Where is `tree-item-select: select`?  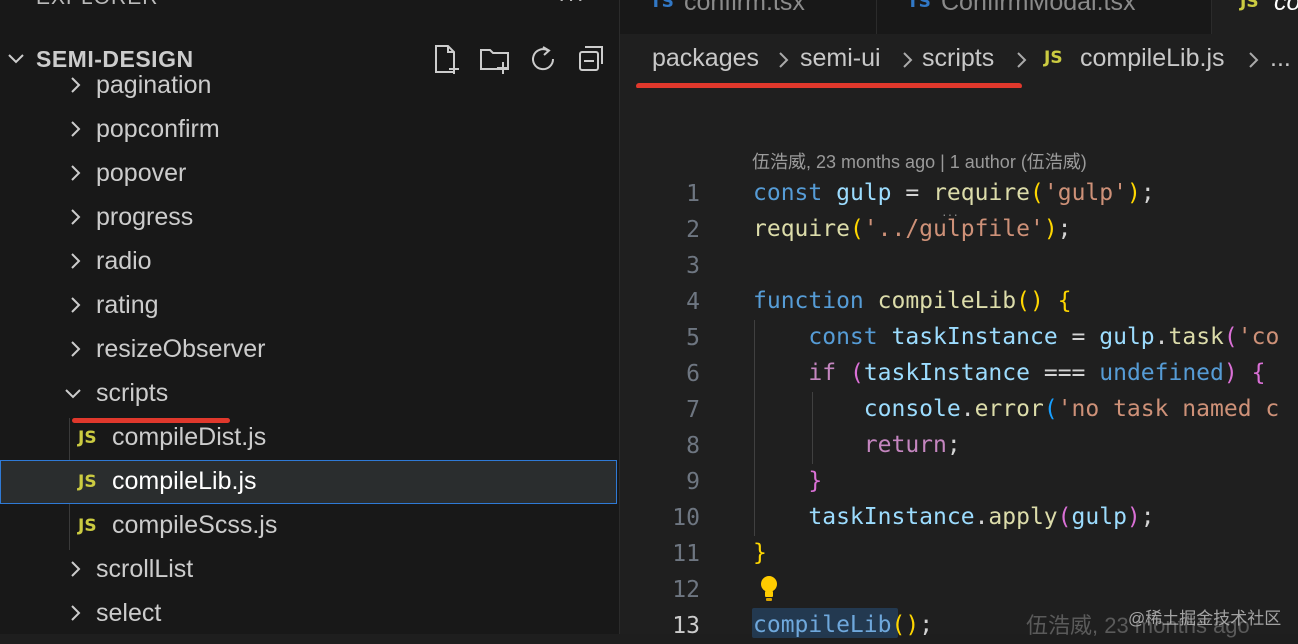
tree-item-select: select is located at coordinates (308, 613).